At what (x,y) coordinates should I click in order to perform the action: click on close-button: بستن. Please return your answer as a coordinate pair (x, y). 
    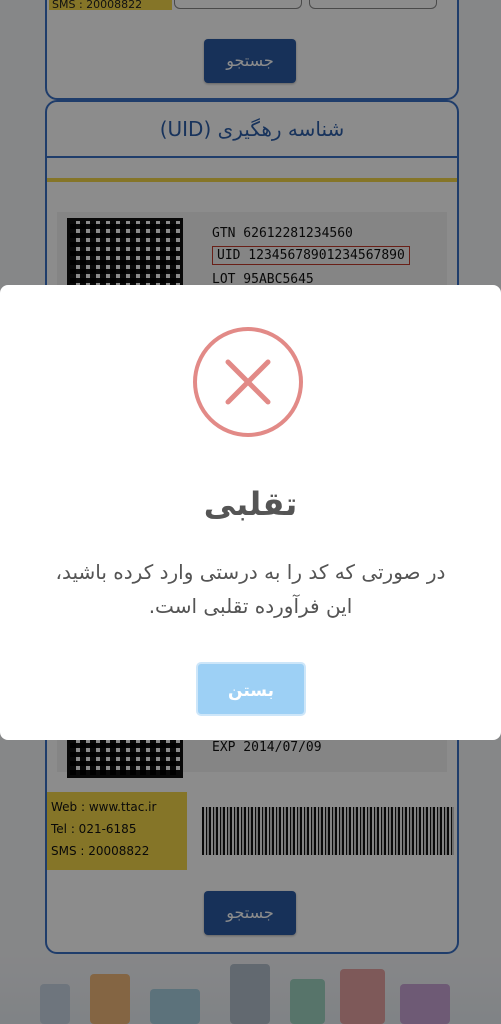
    Looking at the image, I should click on (251, 689).